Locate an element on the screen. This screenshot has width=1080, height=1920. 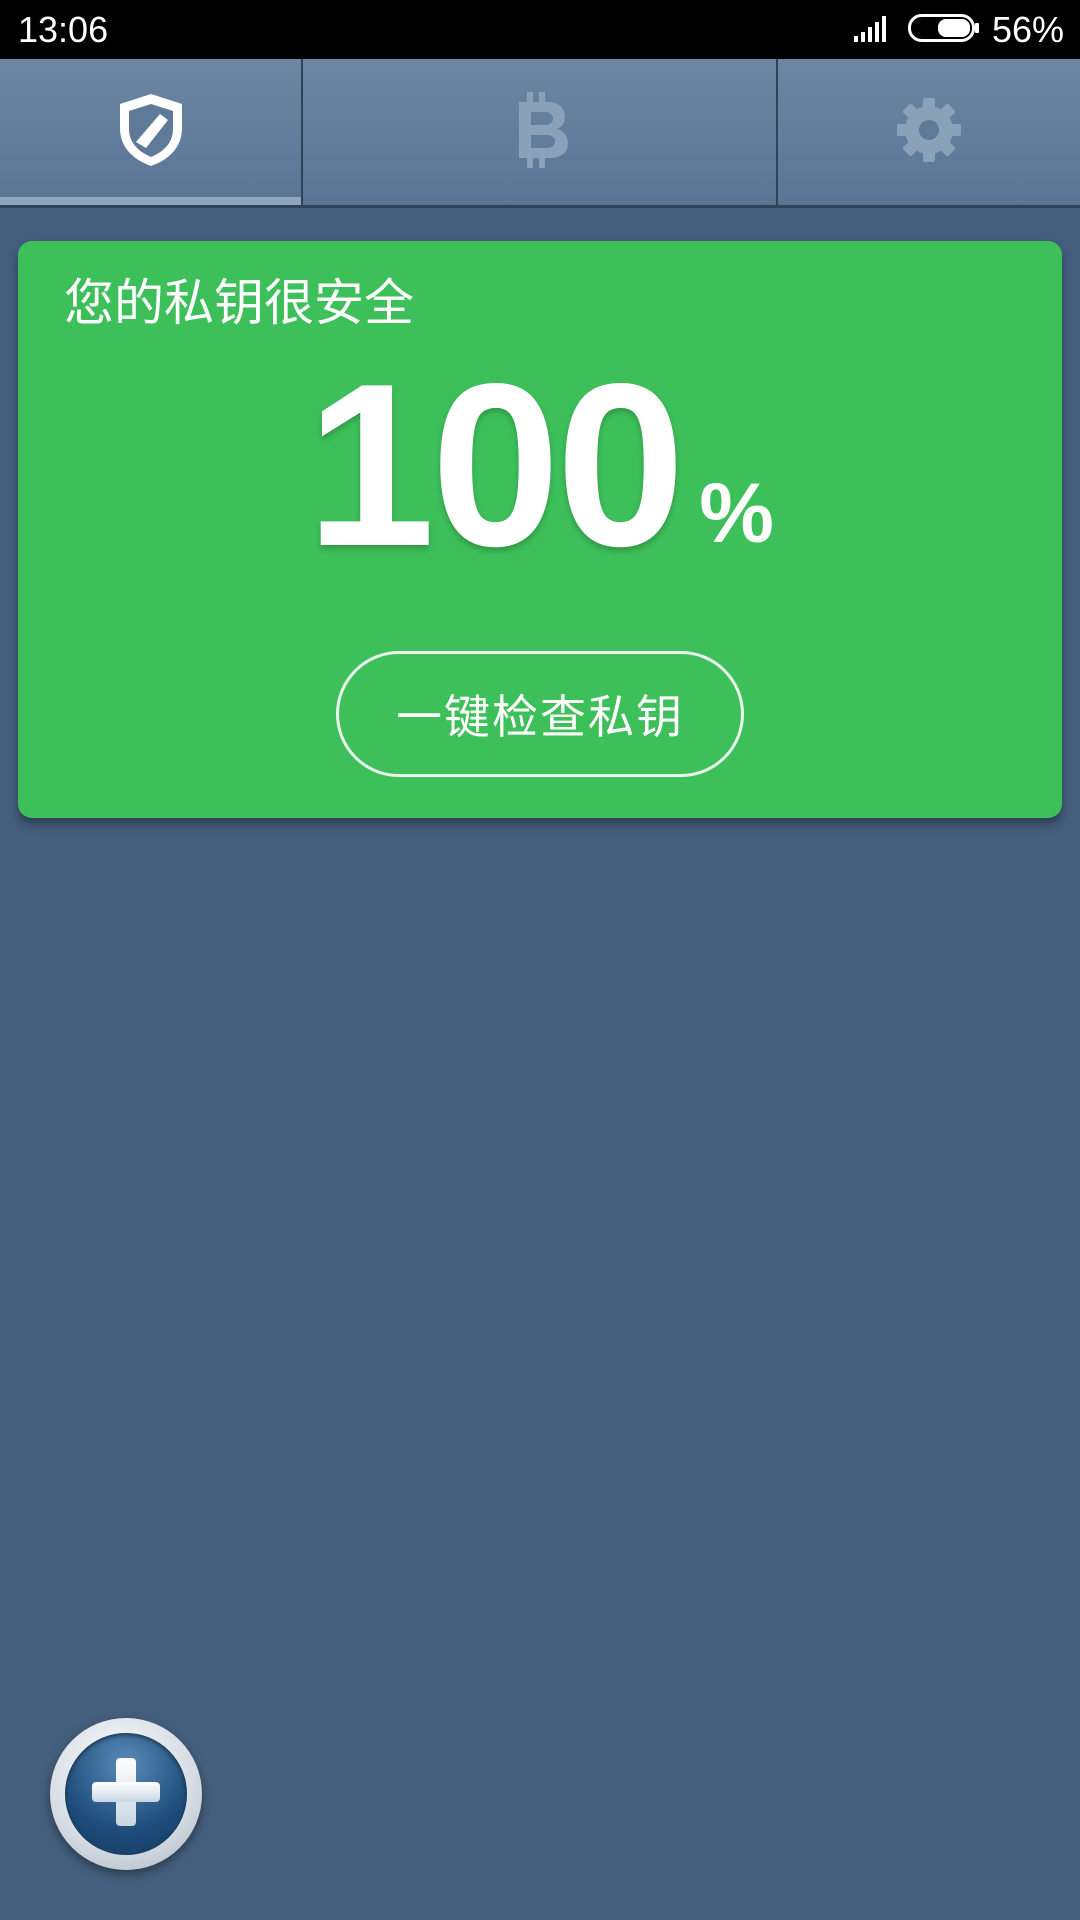
status-bar: 13:06 56% is located at coordinates (540, 29).